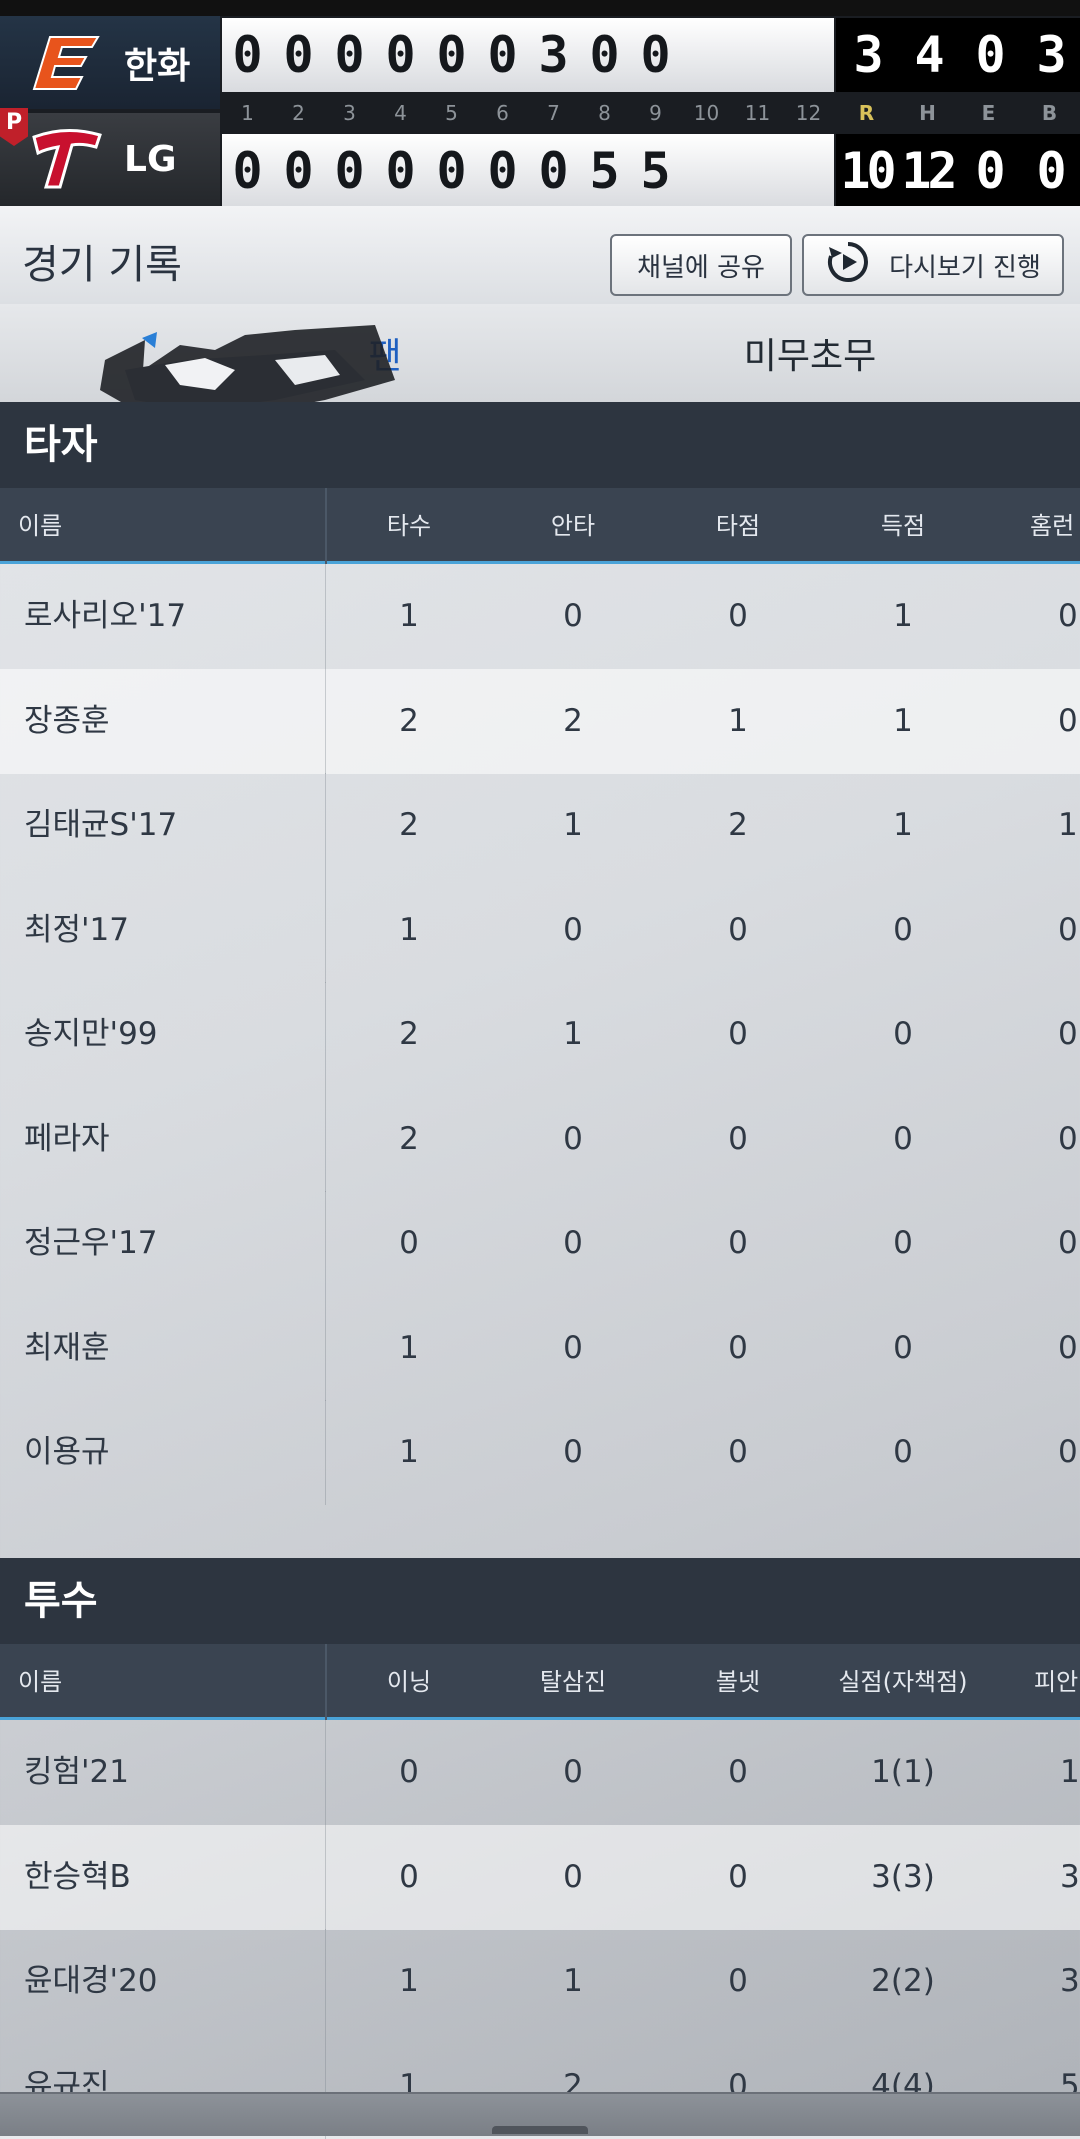 Image resolution: width=1080 pixels, height=2139 pixels. What do you see at coordinates (110, 159) in the screenshot?
I see `home-team-cell: LG` at bounding box center [110, 159].